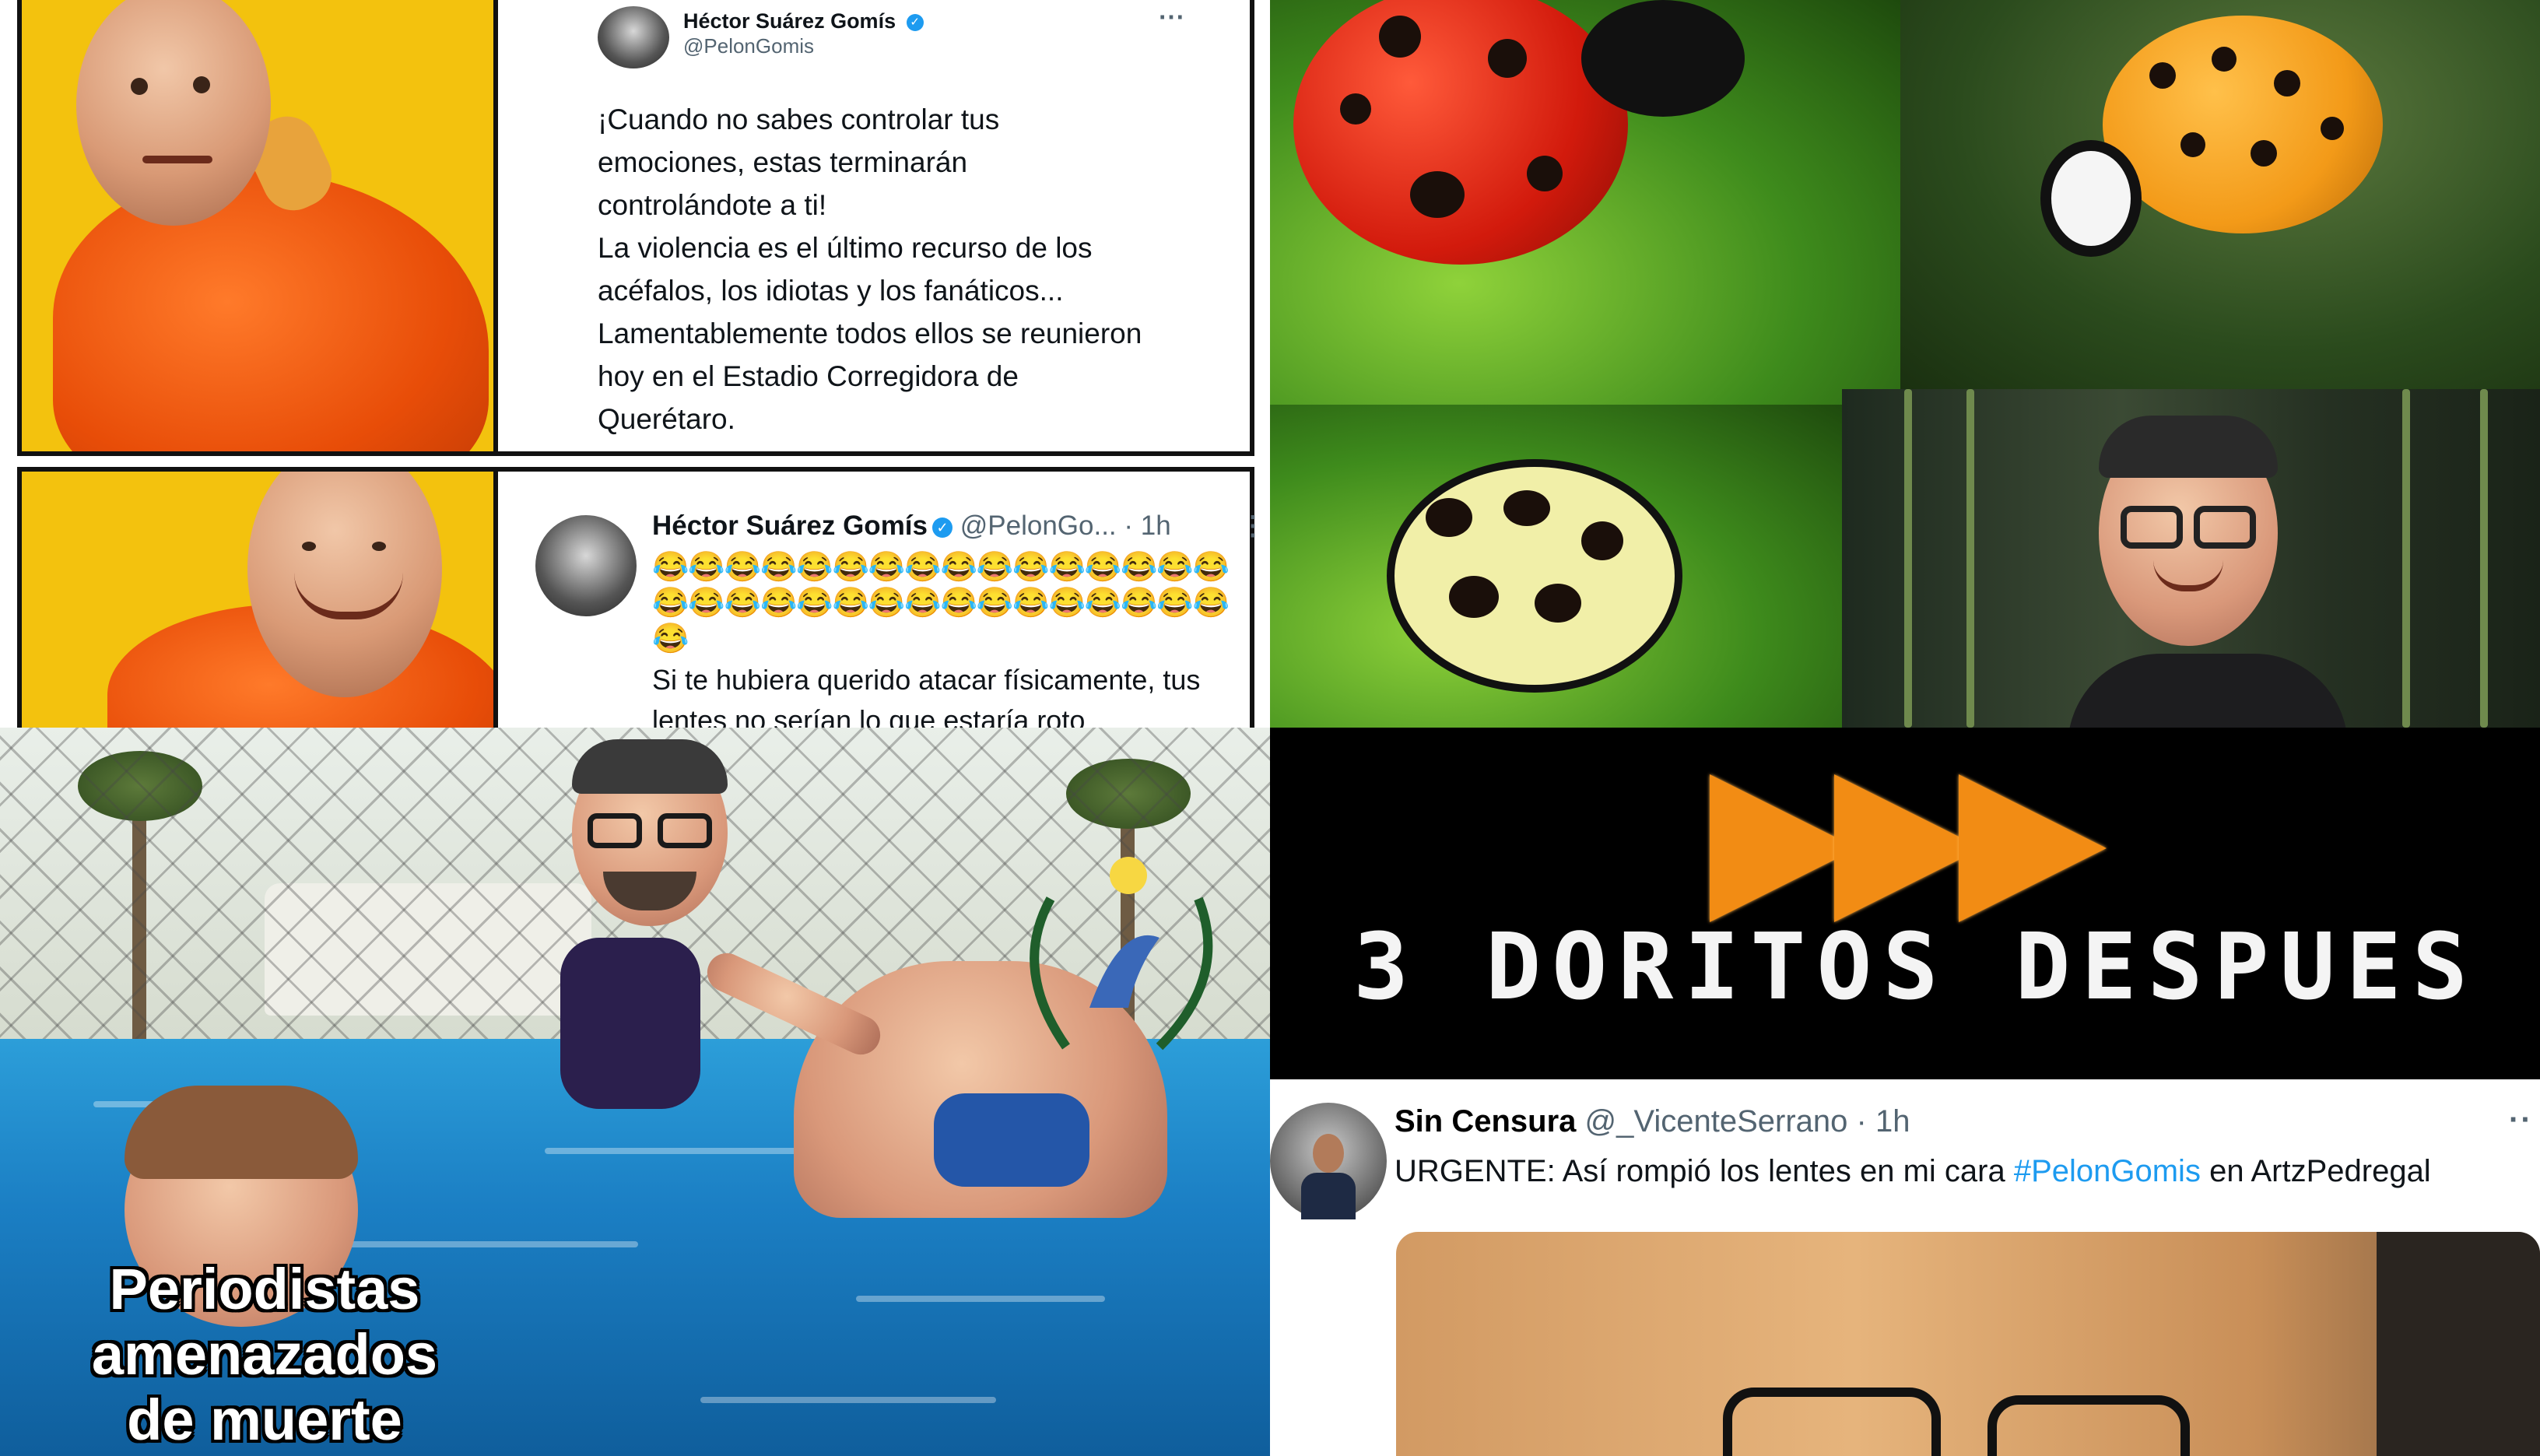 The image size is (2540, 1456). I want to click on tweet-line: La violencia es el último recurso de los, so click(845, 248).